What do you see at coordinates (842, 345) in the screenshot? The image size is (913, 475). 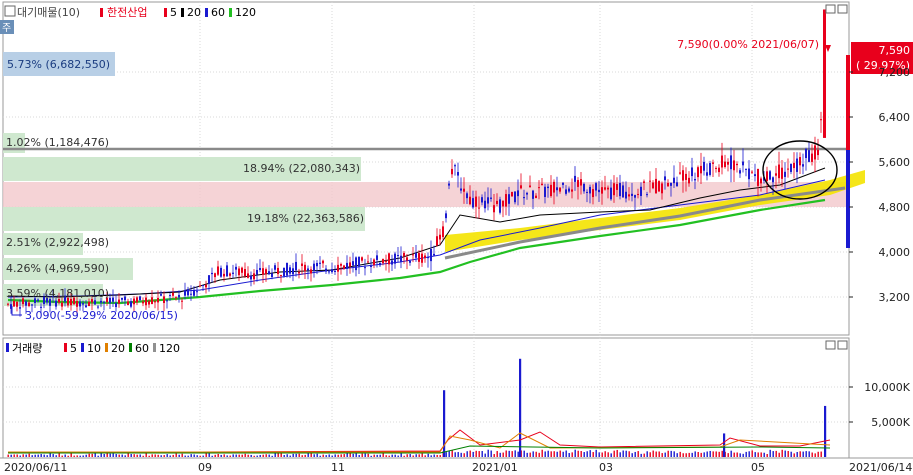 I see `vol-panel-close-icon` at bounding box center [842, 345].